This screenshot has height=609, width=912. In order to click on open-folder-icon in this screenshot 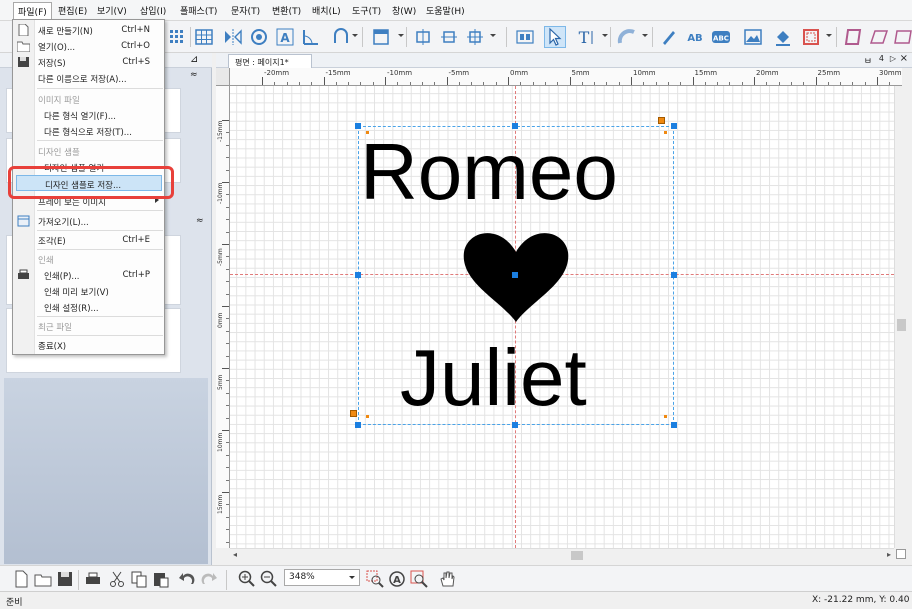, I will do `click(43, 579)`.